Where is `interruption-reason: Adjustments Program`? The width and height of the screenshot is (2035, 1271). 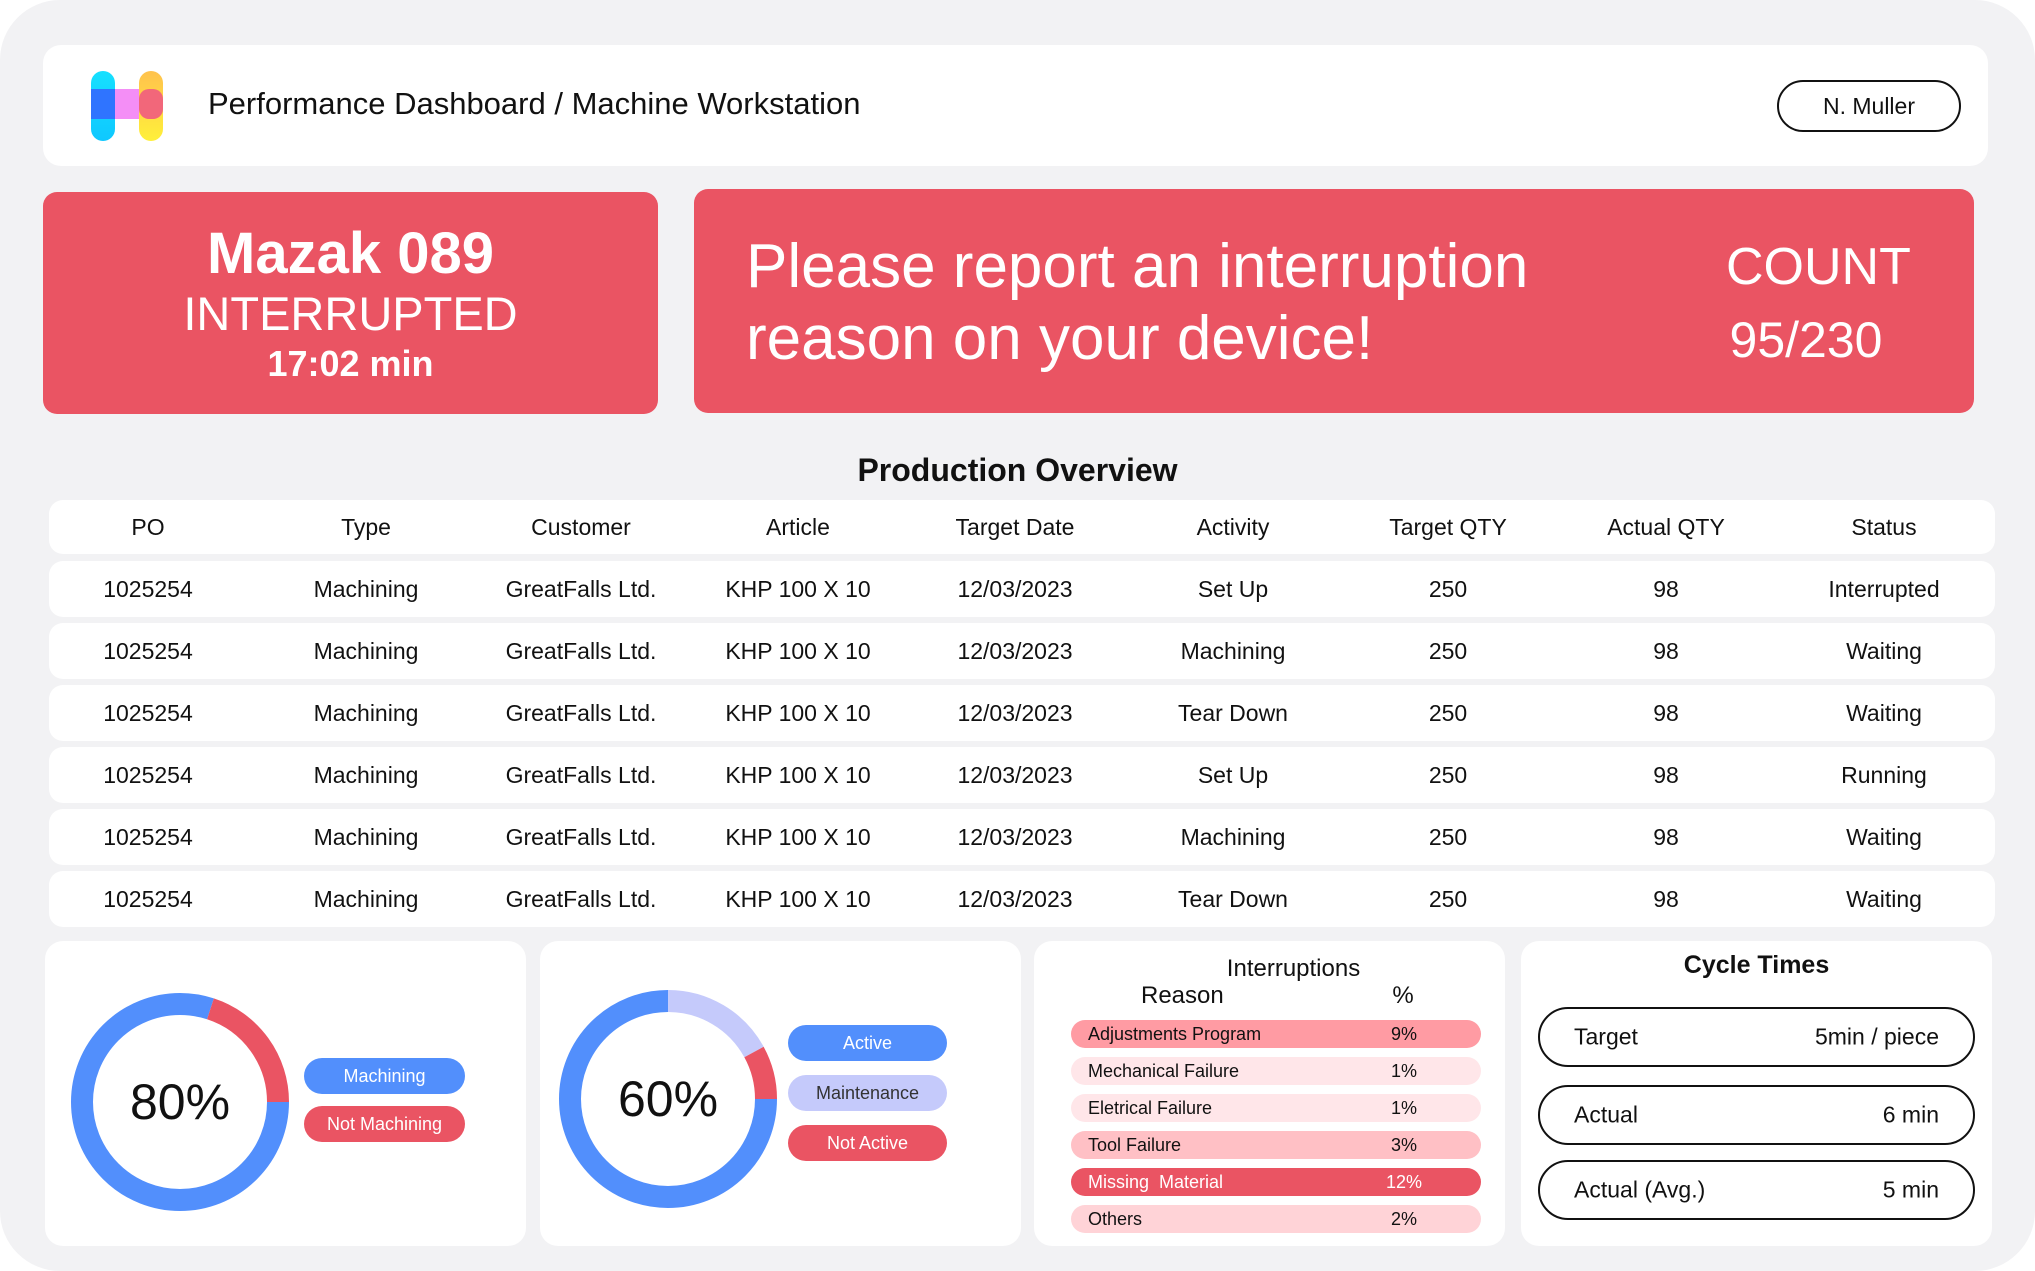
interruption-reason: Adjustments Program is located at coordinates (1175, 1034).